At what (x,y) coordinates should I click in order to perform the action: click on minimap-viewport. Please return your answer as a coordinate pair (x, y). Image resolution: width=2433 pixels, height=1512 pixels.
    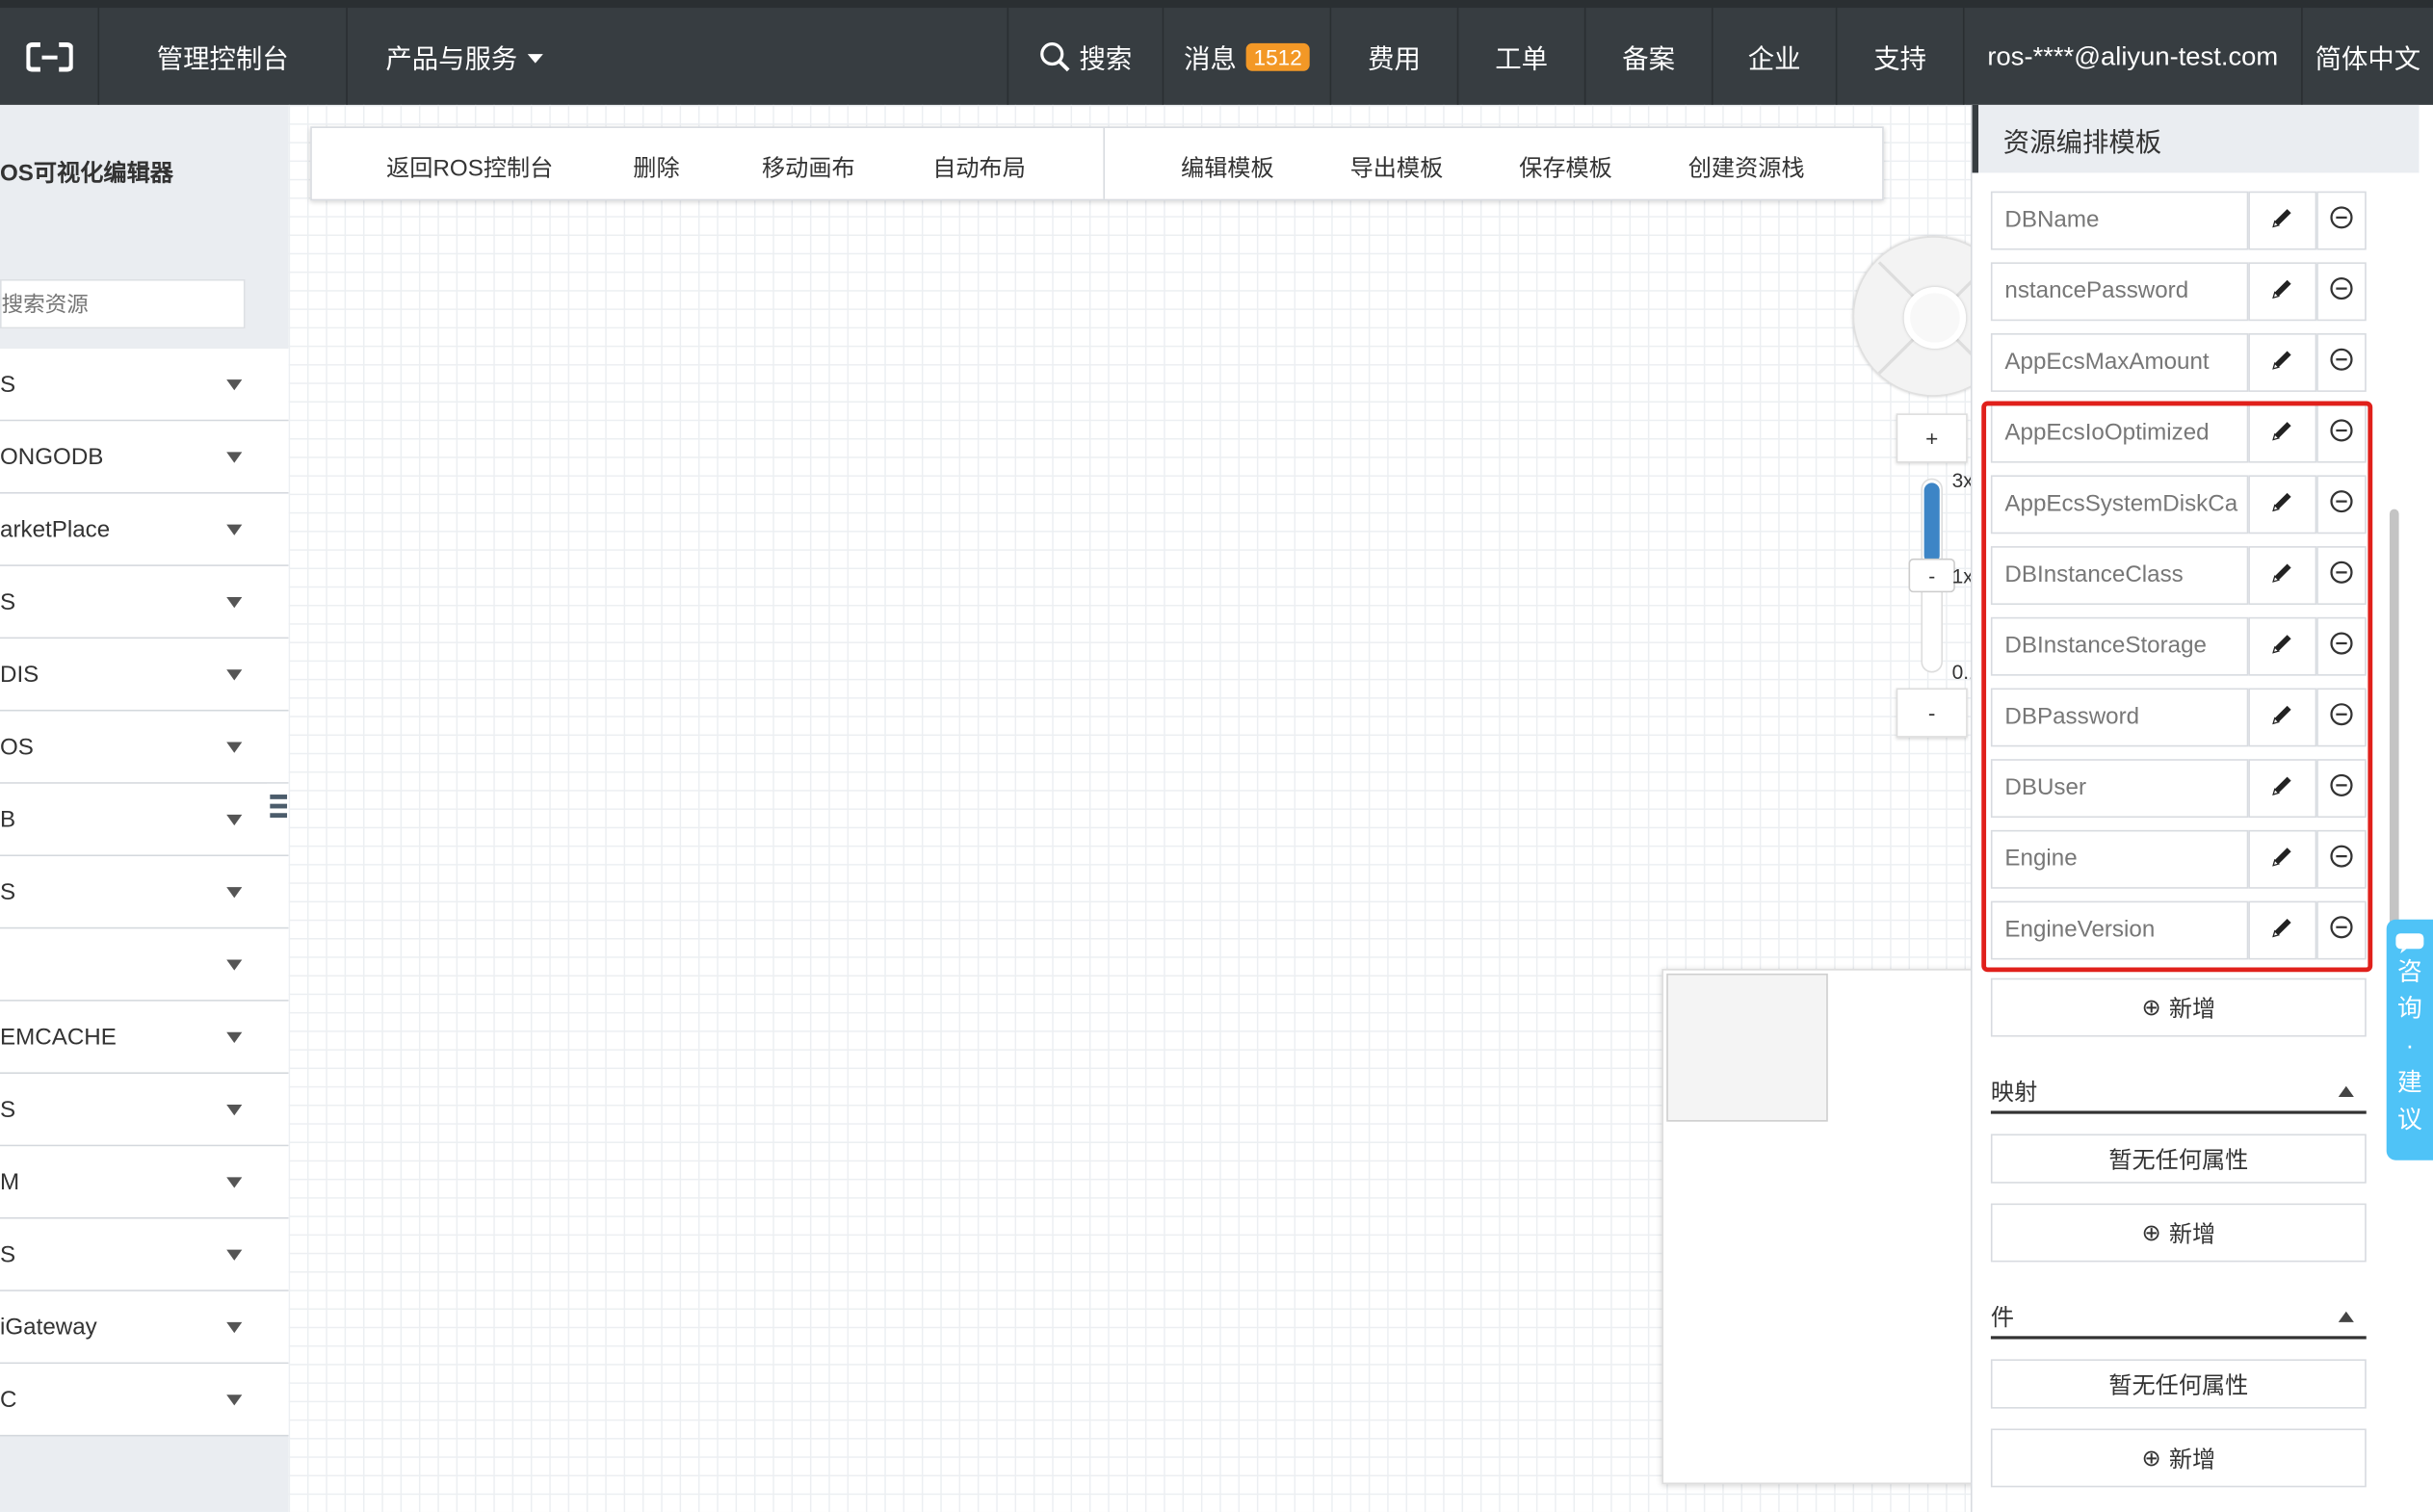
    Looking at the image, I should click on (1747, 1047).